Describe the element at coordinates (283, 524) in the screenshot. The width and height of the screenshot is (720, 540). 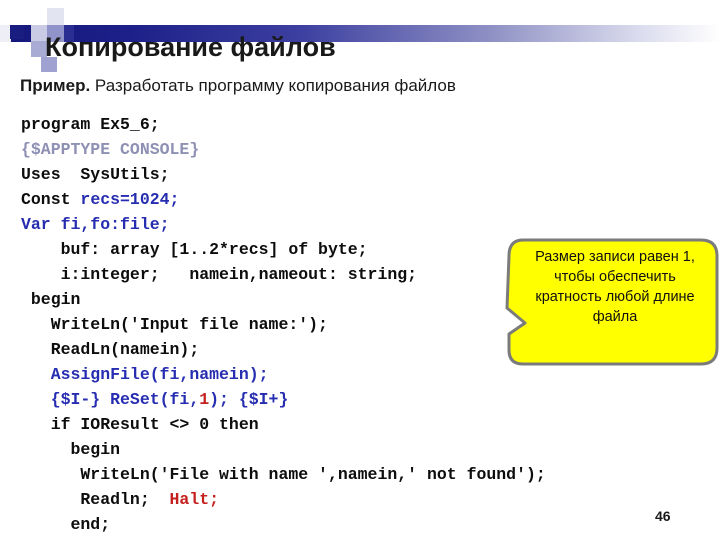
I see `code-line: end;` at that location.